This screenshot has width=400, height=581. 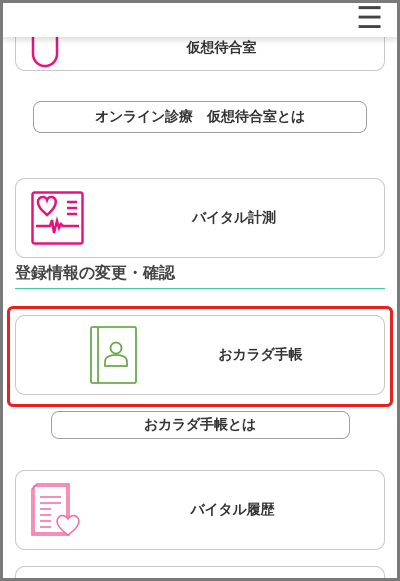 I want to click on info-button: オンライン診療 仮想待合室とは, so click(x=200, y=117).